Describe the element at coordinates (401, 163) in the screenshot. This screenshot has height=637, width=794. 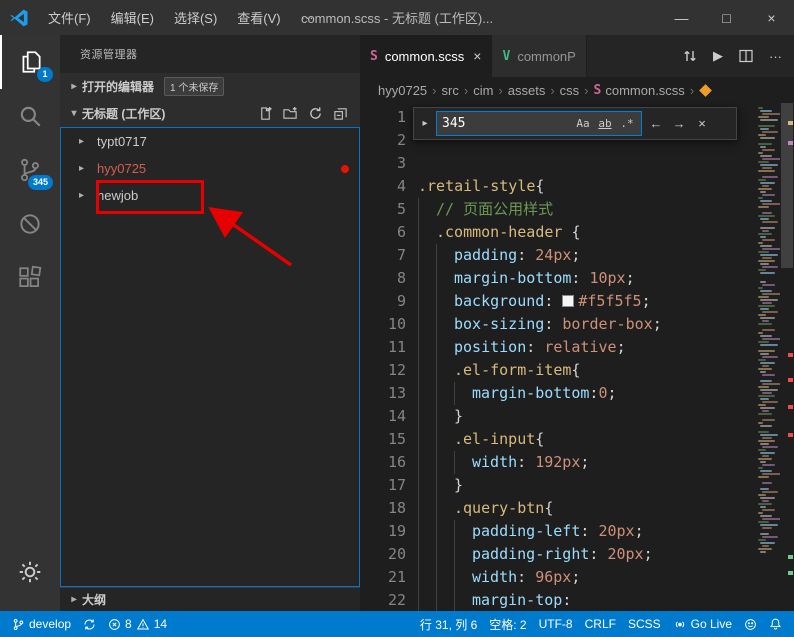
I see `line-number: 3` at that location.